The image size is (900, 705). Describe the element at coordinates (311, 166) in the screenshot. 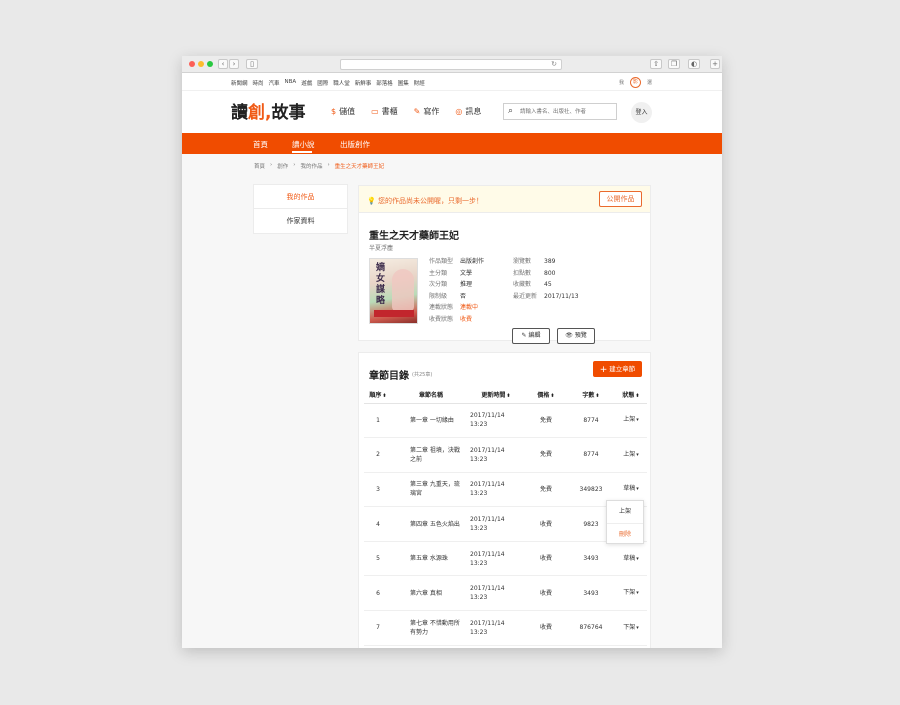

I see `breadcrumb-item: 我的作品` at that location.